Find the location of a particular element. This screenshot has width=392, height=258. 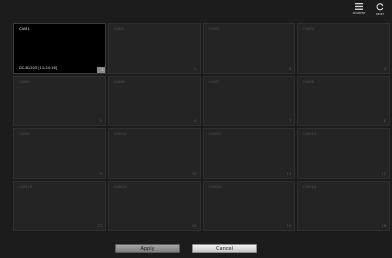

camera-cell-14: CAM14 14 is located at coordinates (154, 205).